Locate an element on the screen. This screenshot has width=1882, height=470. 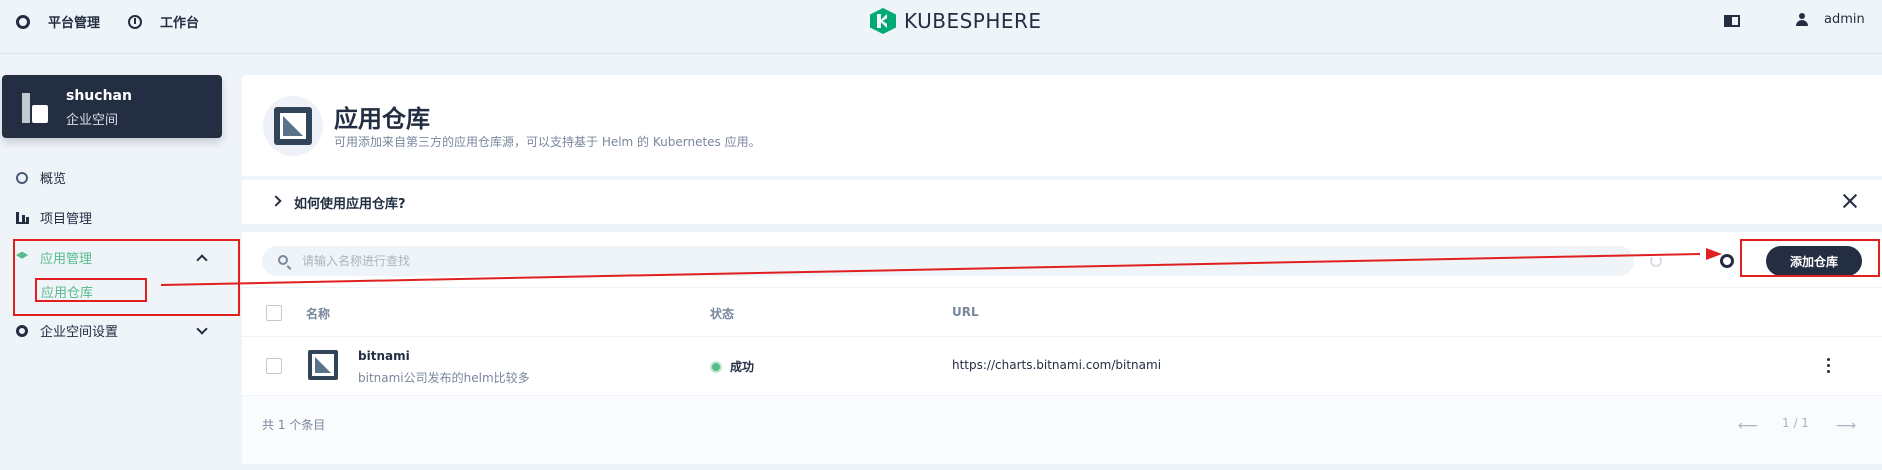
workbench-link: 工作台 is located at coordinates (163, 21).